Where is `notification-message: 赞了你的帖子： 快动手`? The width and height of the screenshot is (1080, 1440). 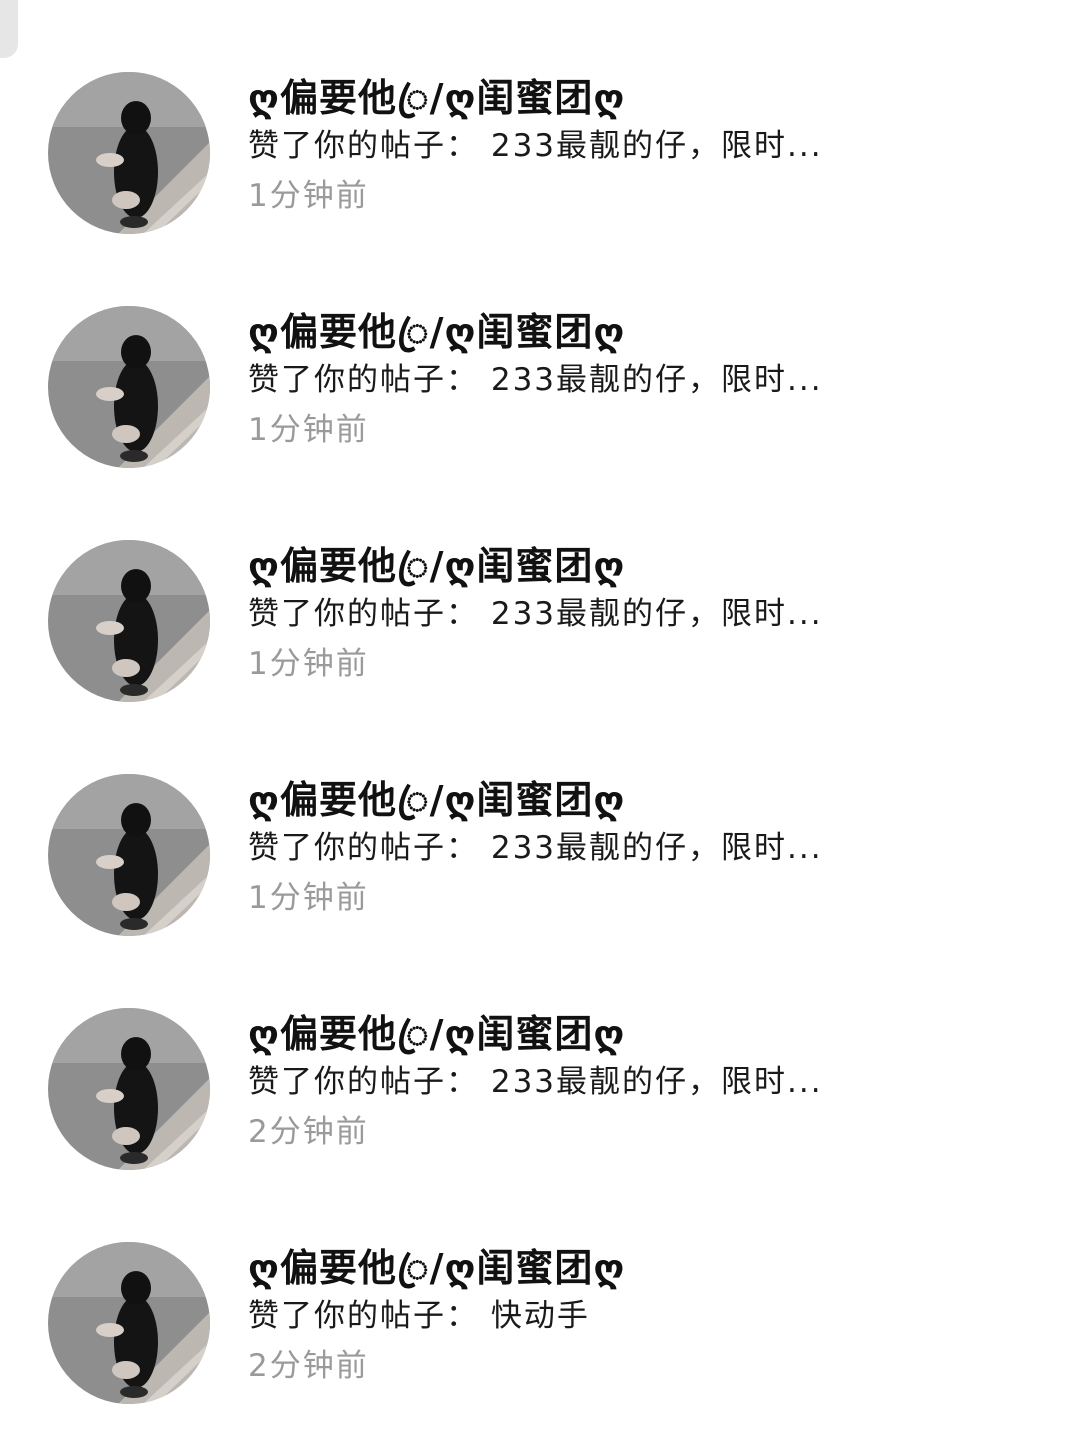 notification-message: 赞了你的帖子： 快动手 is located at coordinates (419, 1316).